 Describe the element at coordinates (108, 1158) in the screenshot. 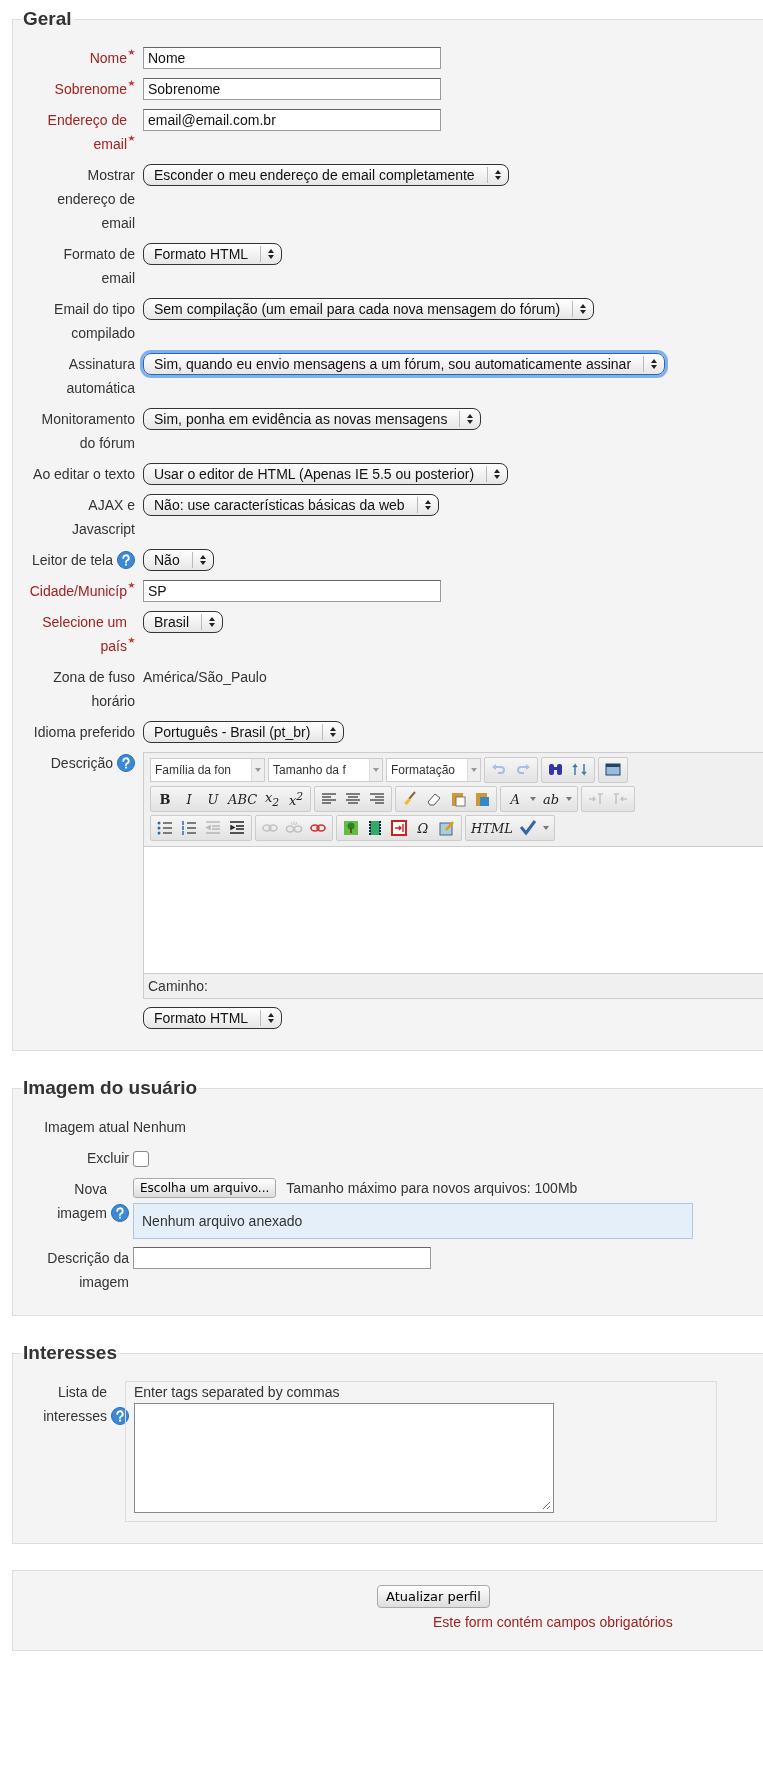

I see `field-label: Excluir` at that location.